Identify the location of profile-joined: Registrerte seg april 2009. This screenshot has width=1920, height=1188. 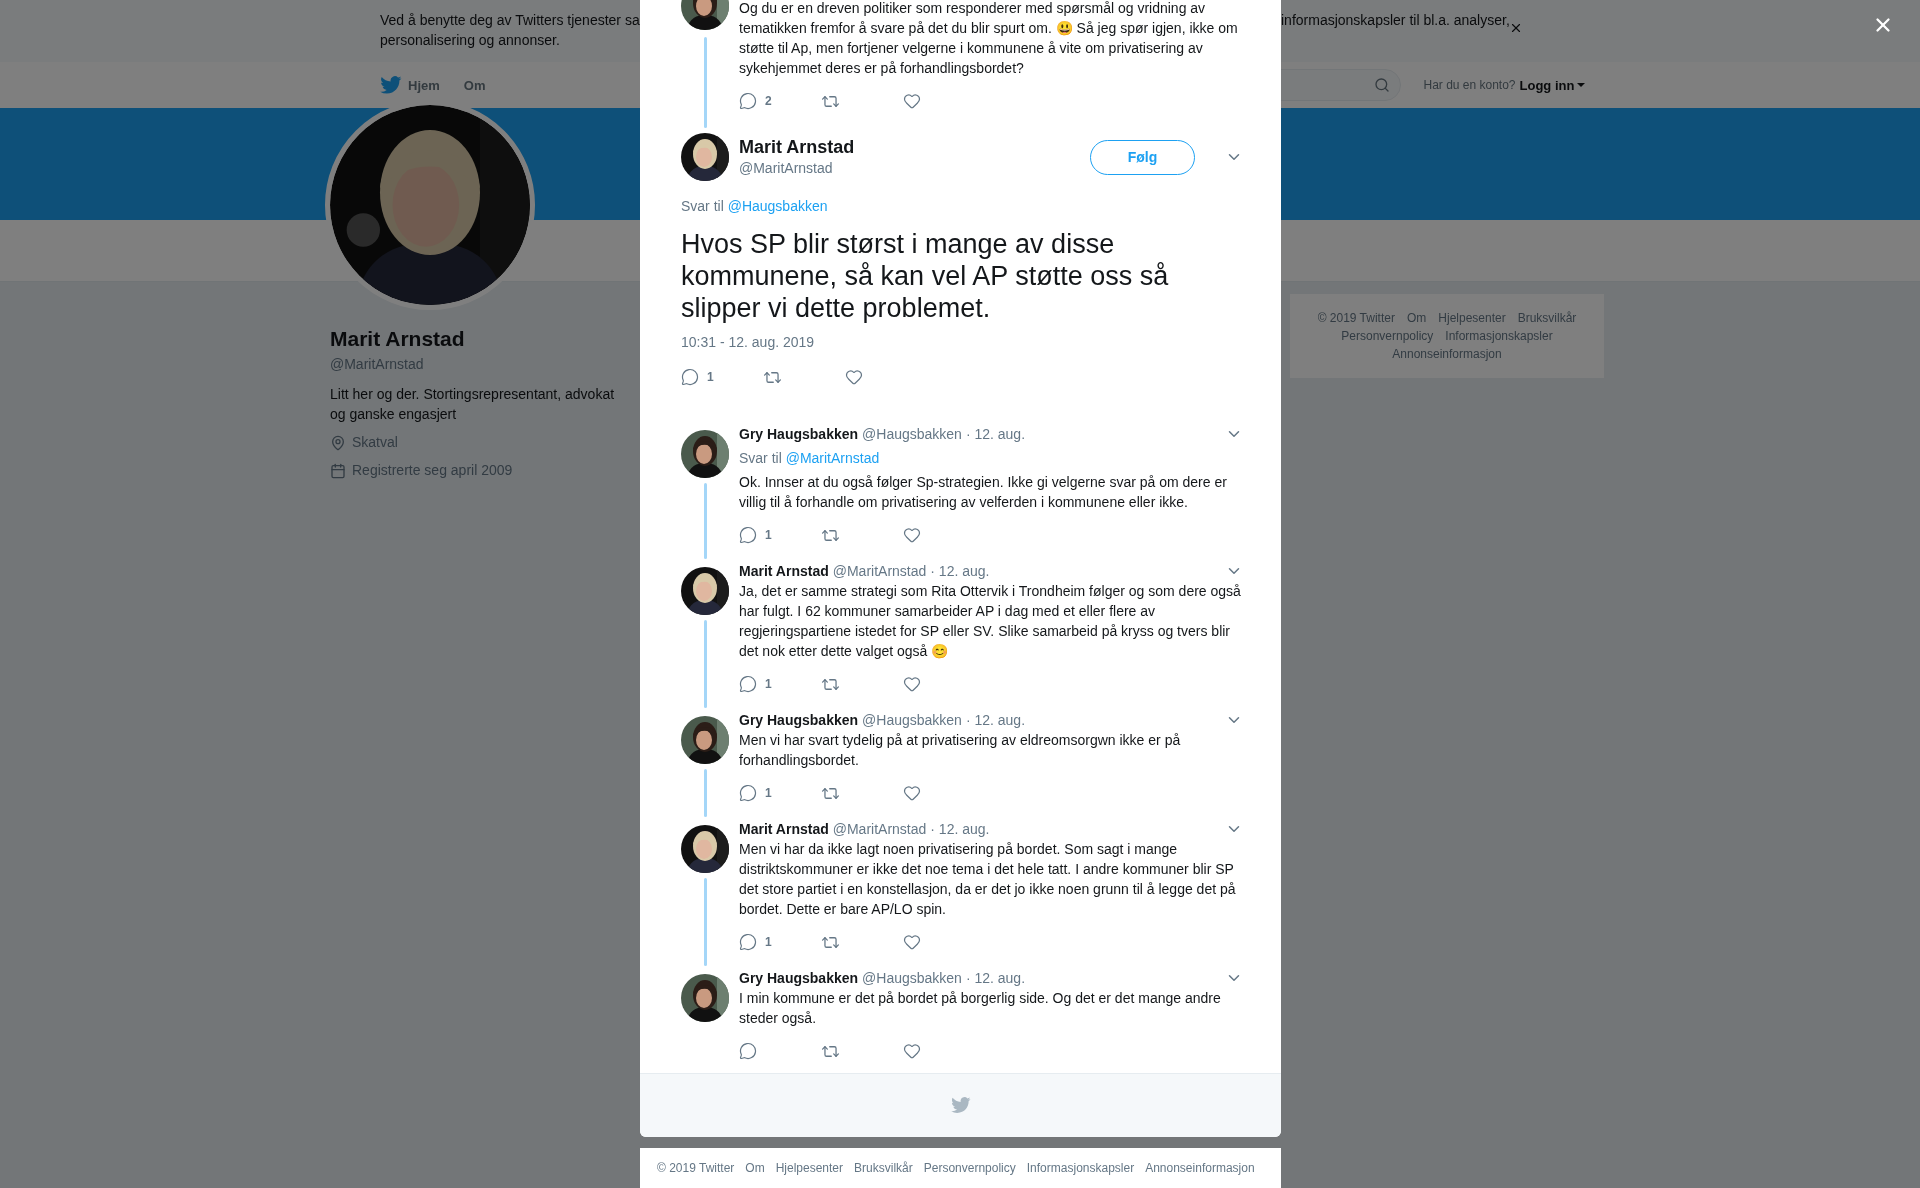
(432, 470).